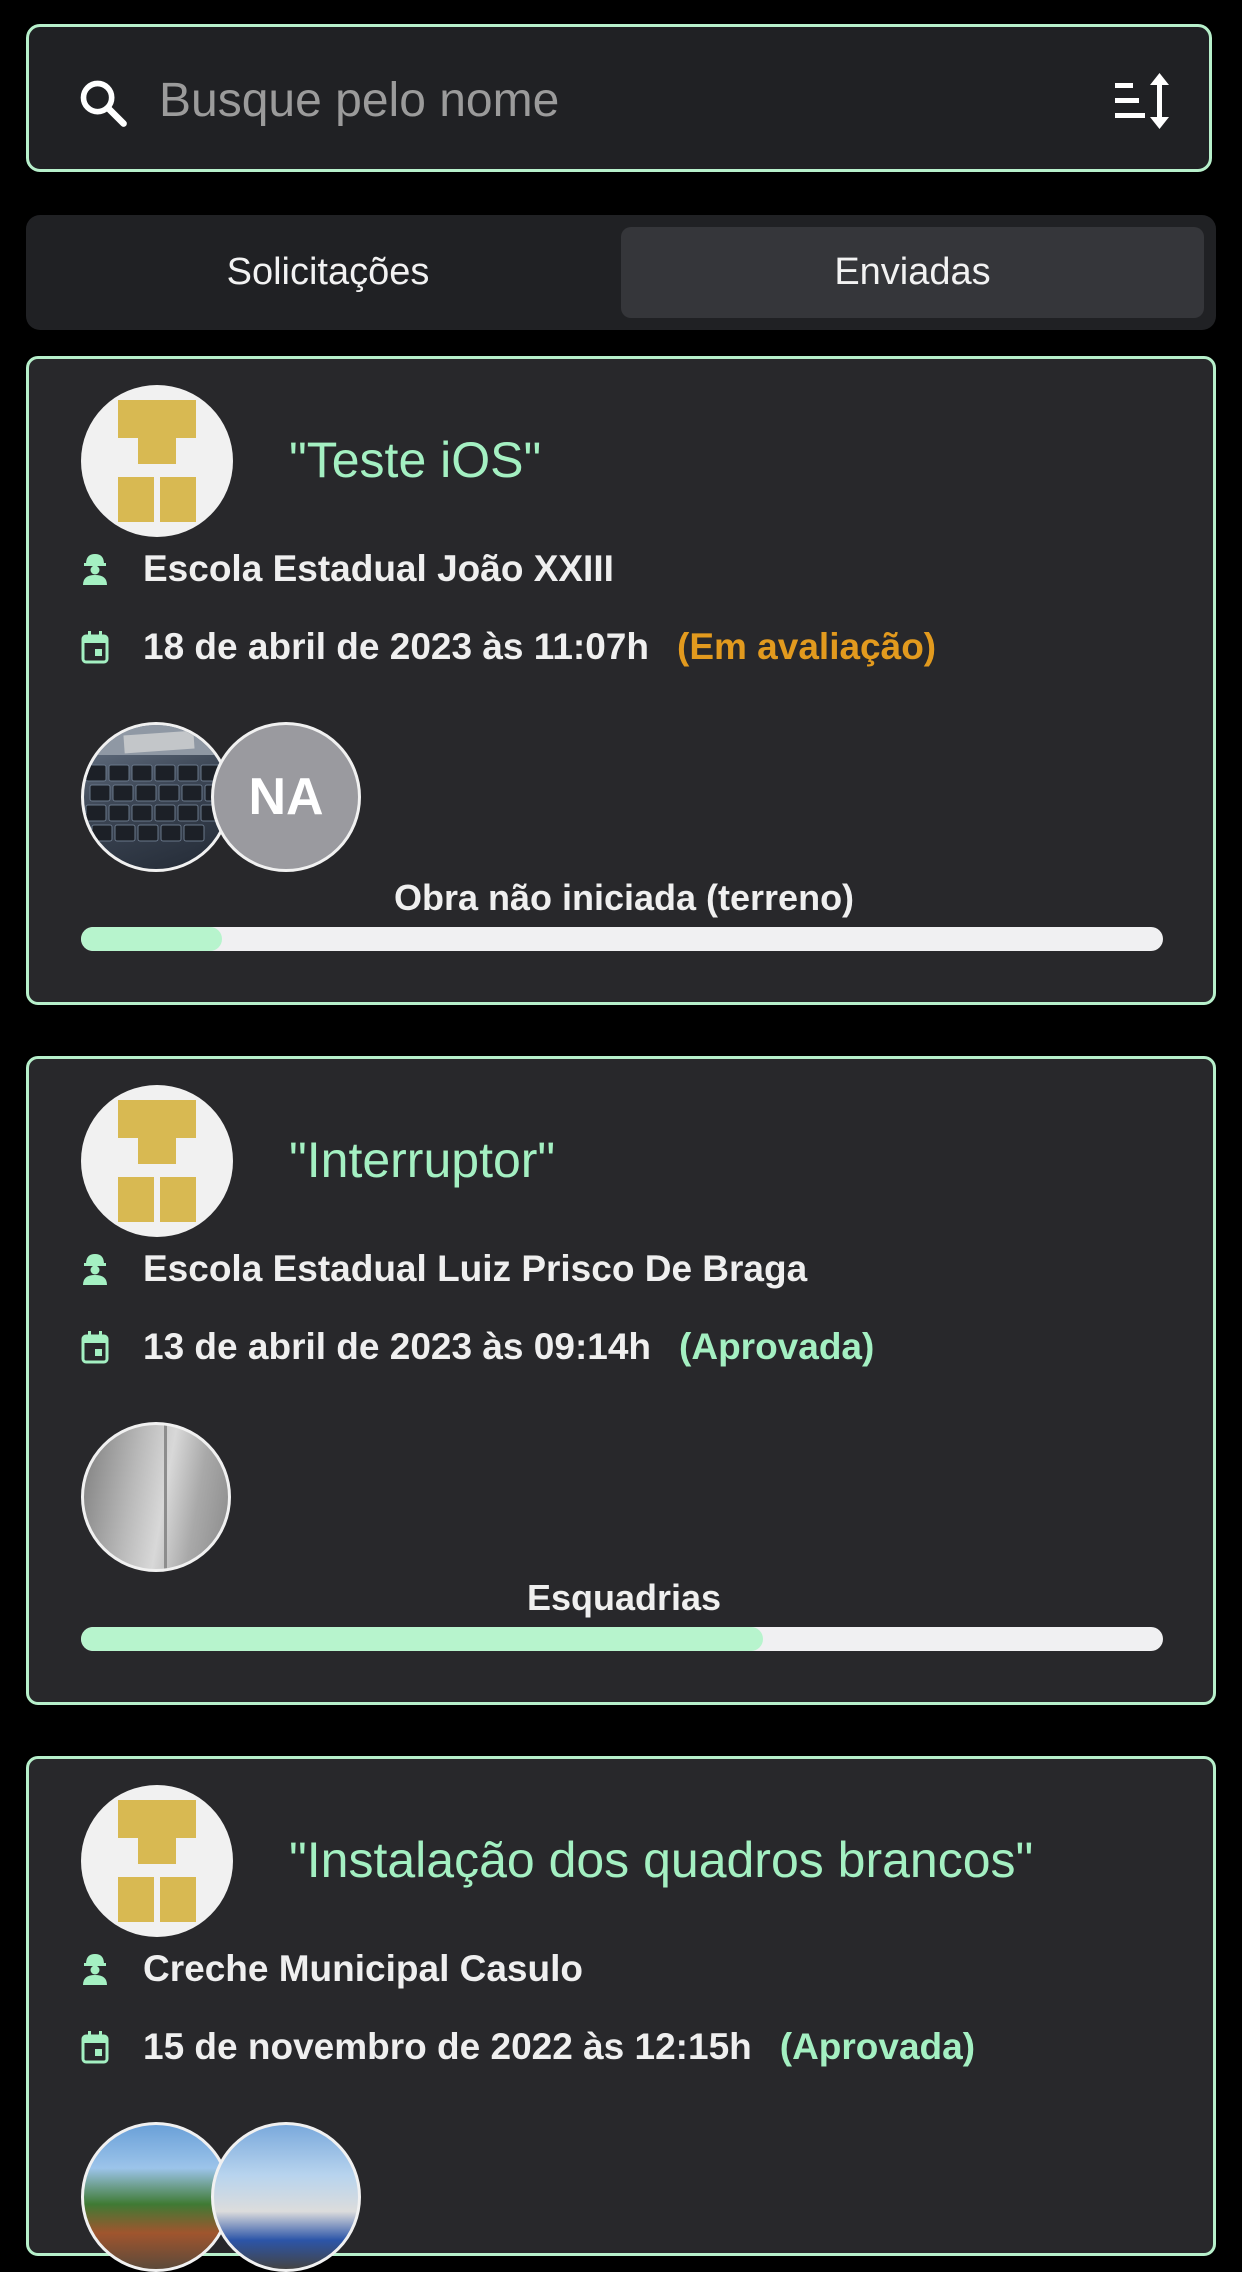 The width and height of the screenshot is (1242, 2272). Describe the element at coordinates (156, 2197) in the screenshot. I see `photo-thumbnail-trees` at that location.